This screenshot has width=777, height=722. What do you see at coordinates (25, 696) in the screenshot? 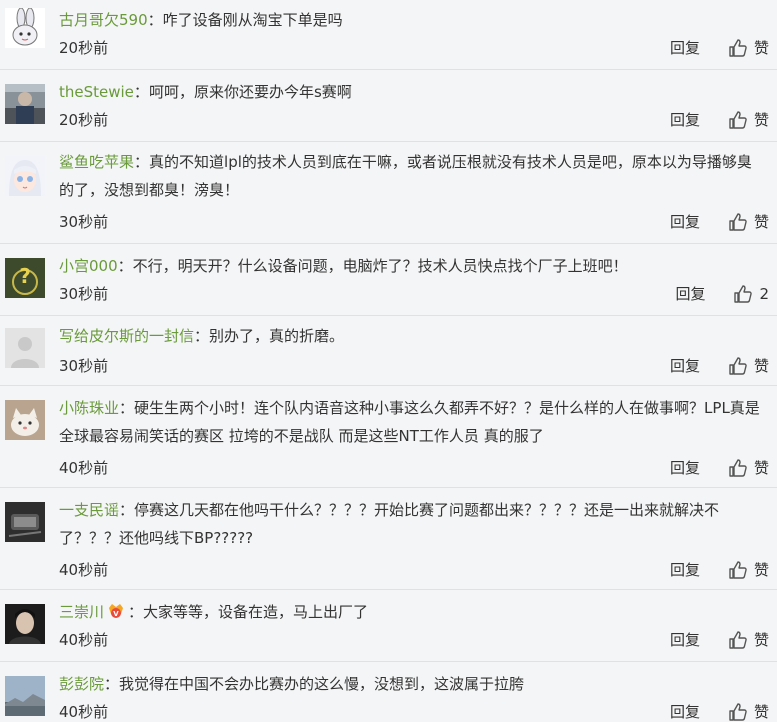
I see `sky-avatar` at bounding box center [25, 696].